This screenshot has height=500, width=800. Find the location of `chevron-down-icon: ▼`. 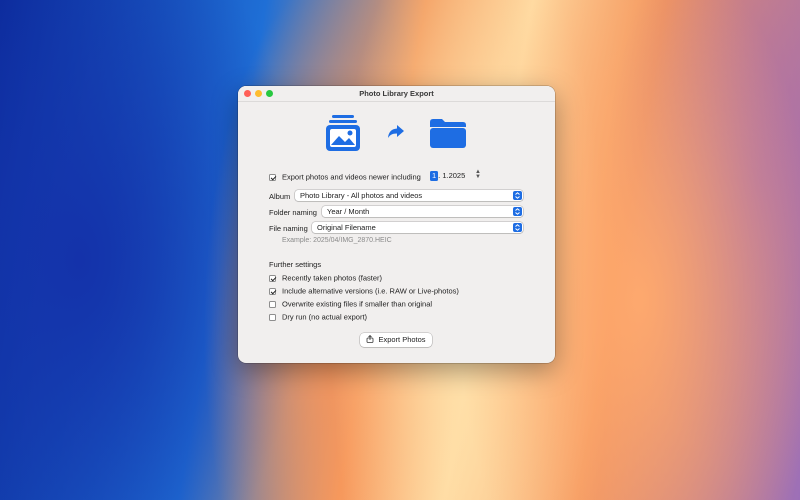

chevron-down-icon: ▼ is located at coordinates (478, 177).